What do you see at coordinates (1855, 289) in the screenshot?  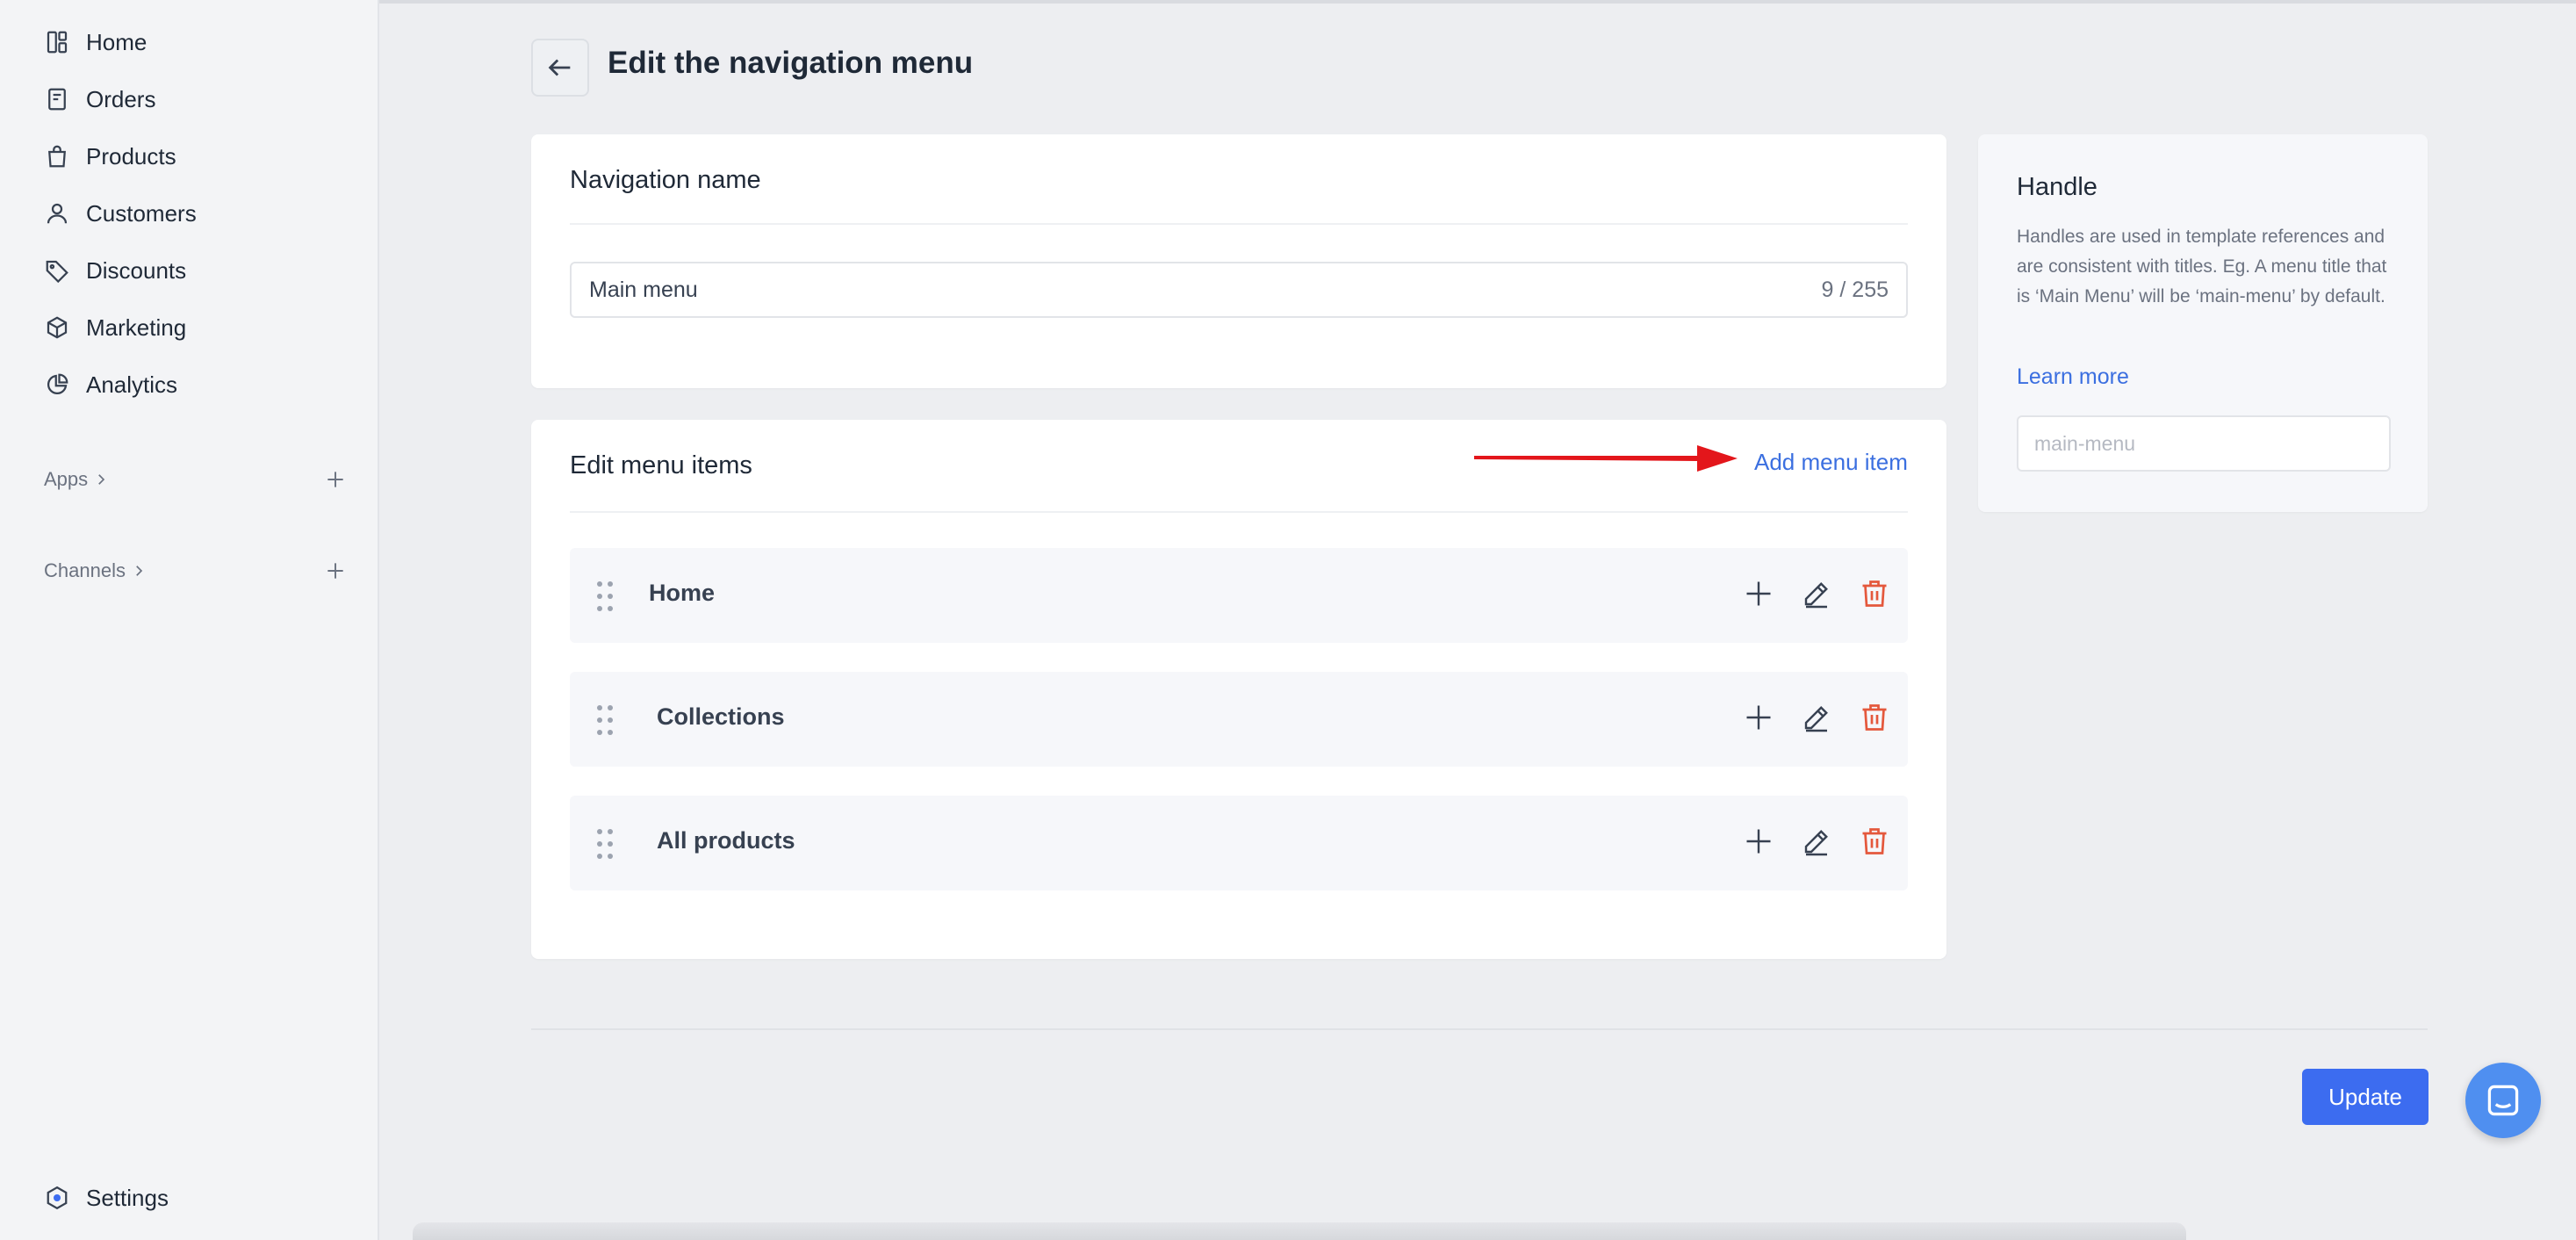 I see `character-counter: 9 / 255` at bounding box center [1855, 289].